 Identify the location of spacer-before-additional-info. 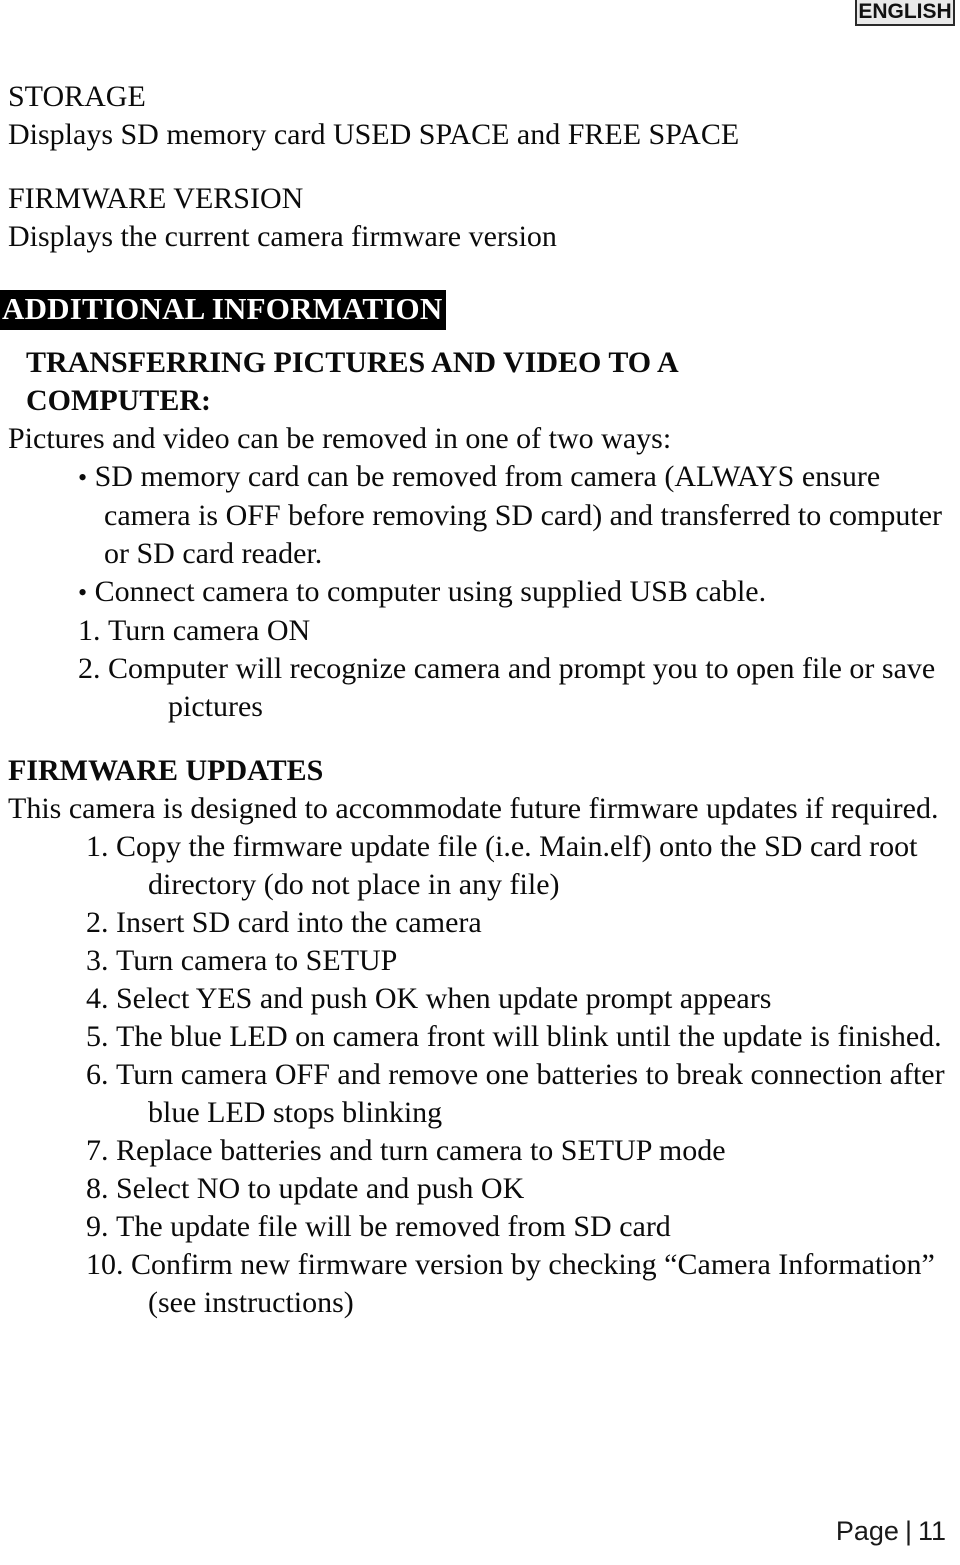
(480, 273).